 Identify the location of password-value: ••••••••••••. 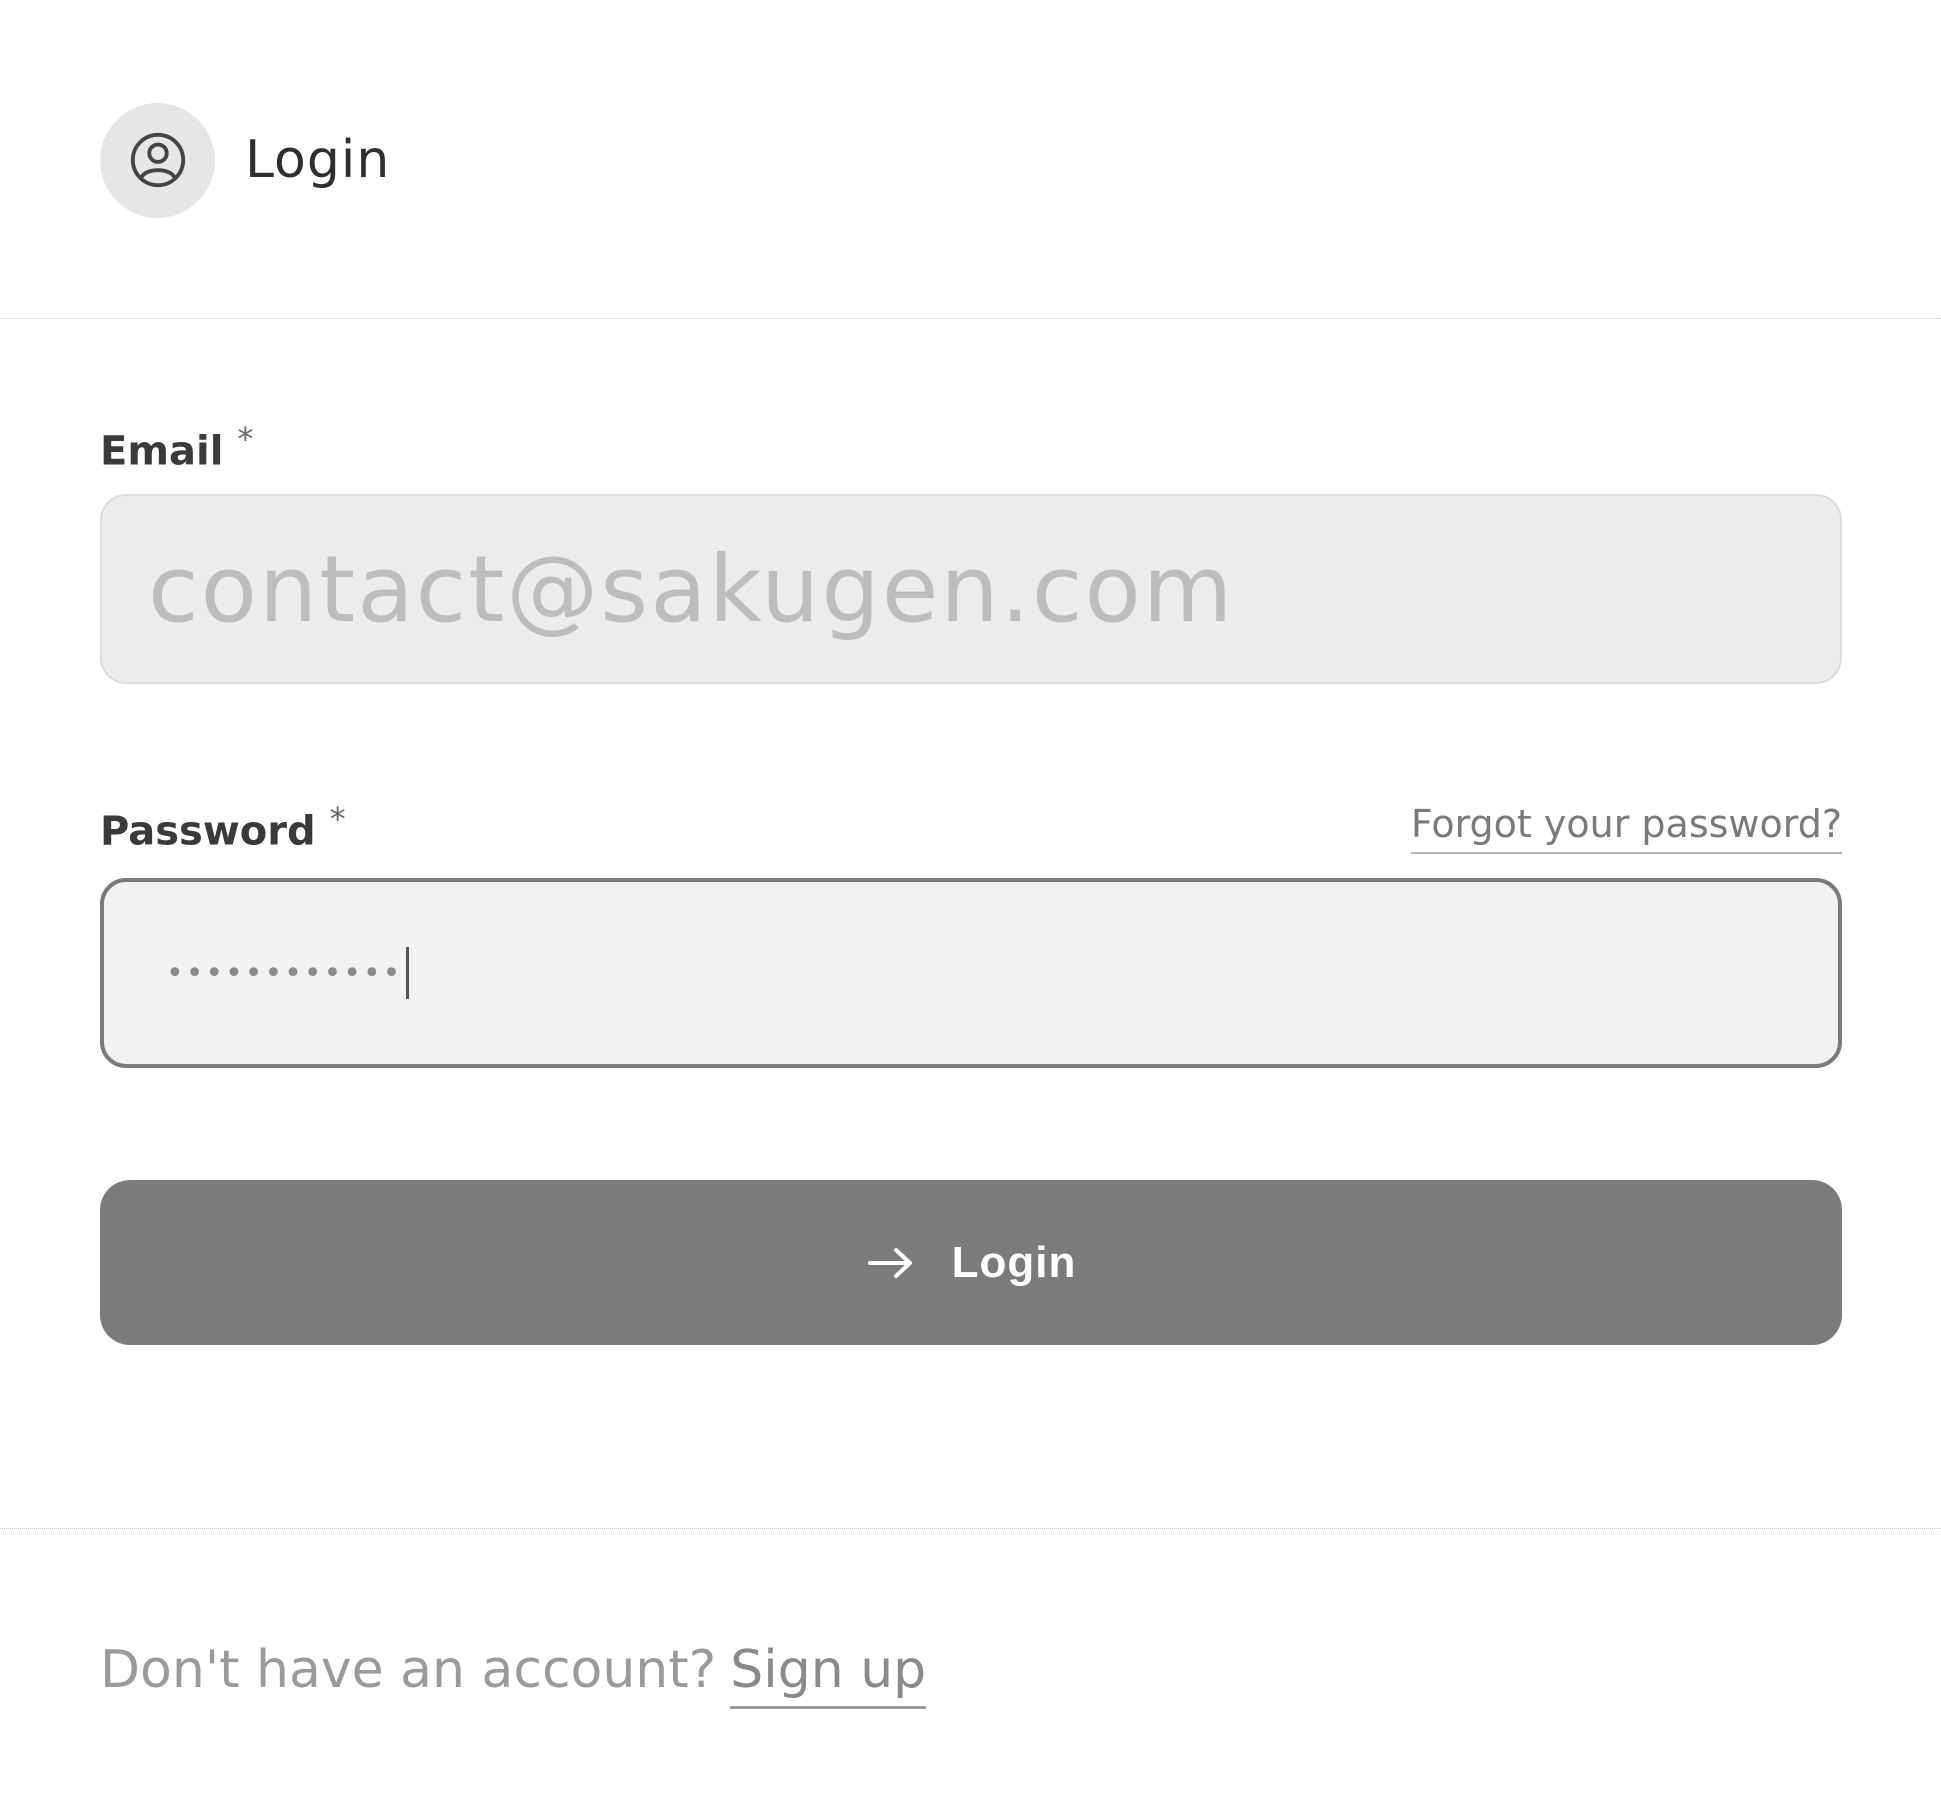
(288, 973).